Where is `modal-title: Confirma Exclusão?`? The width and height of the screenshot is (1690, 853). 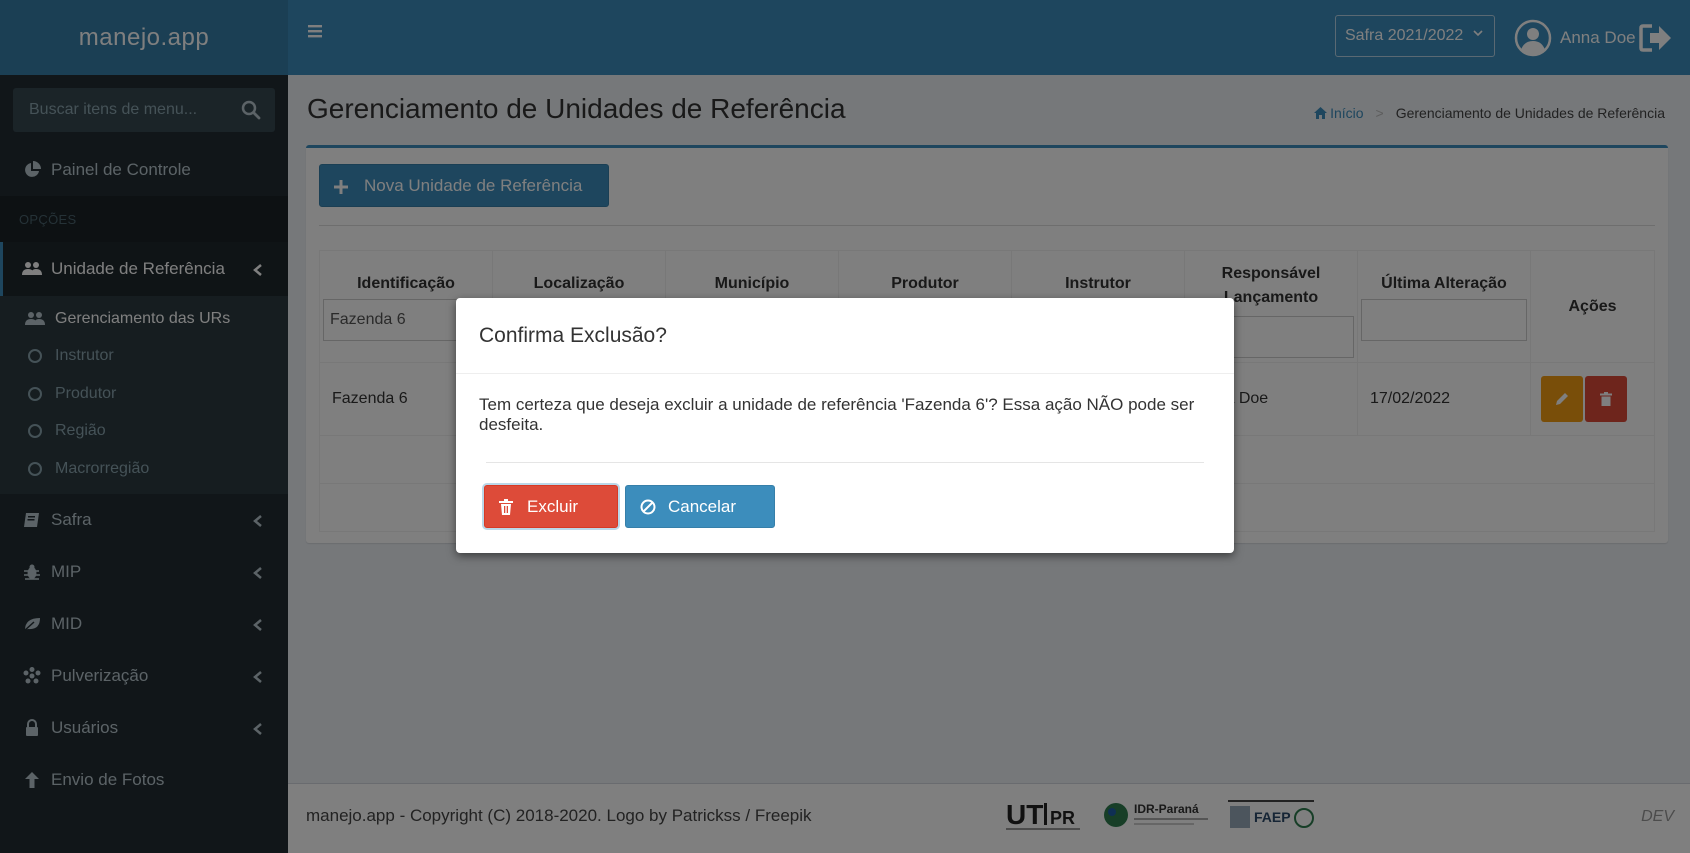
modal-title: Confirma Exclusão? is located at coordinates (845, 336).